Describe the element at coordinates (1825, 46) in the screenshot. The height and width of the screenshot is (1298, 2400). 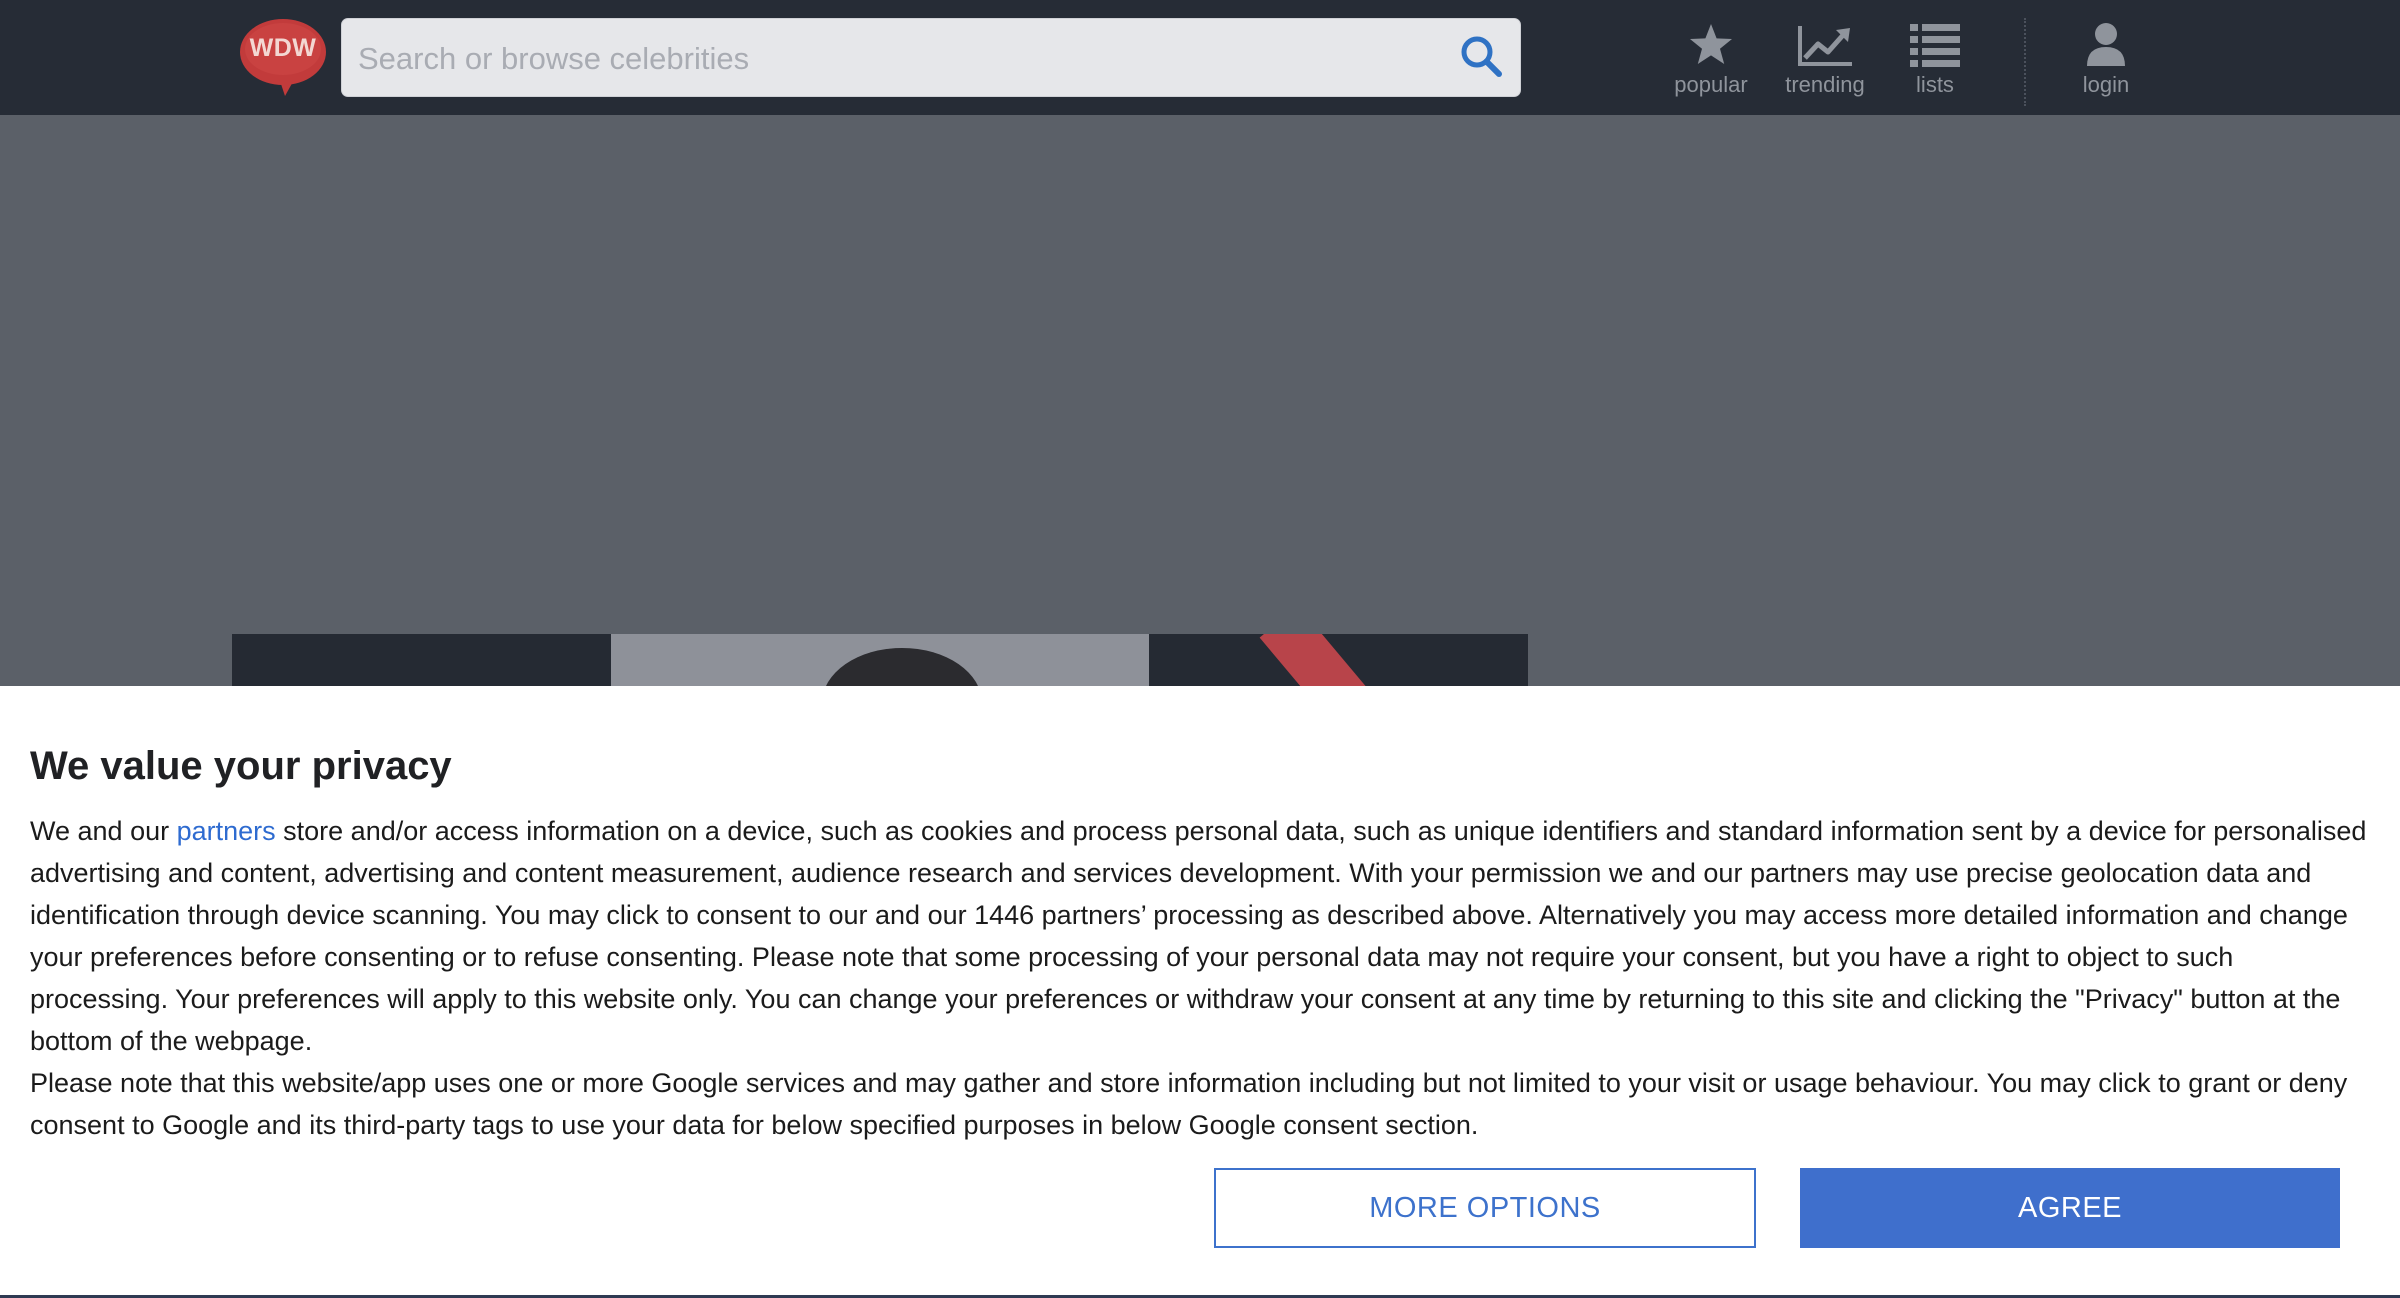
I see `trending-chart-icon` at that location.